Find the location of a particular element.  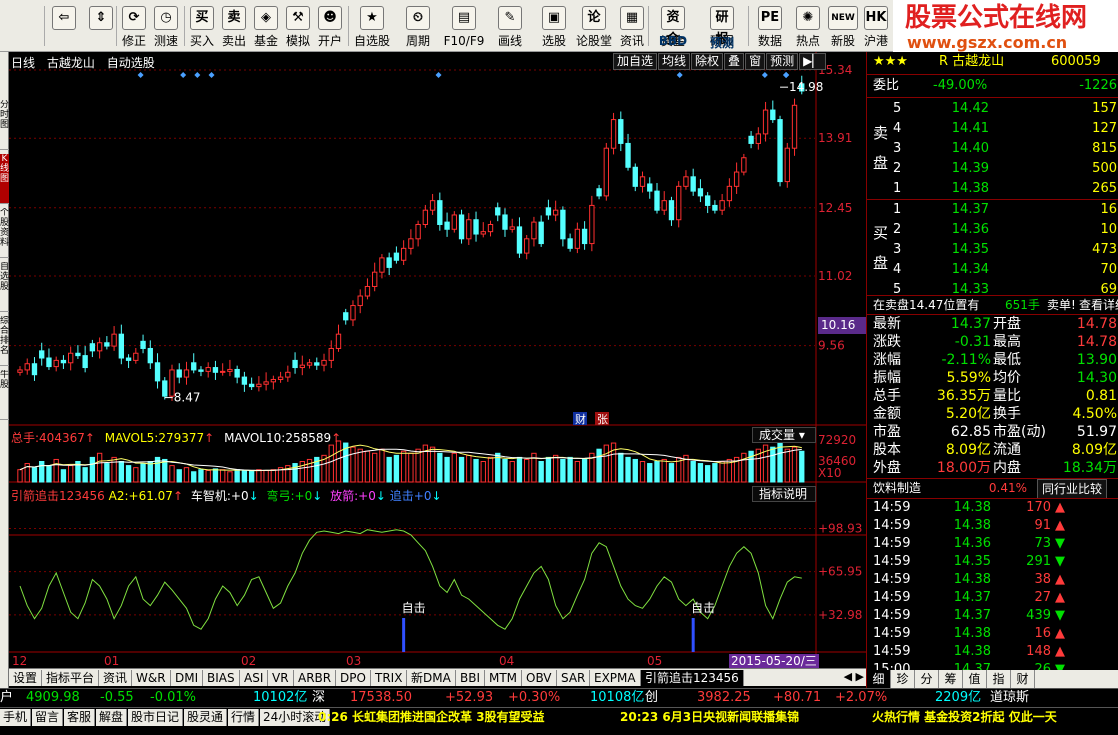

indicator-tab-8: ARBR is located at coordinates (315, 678).